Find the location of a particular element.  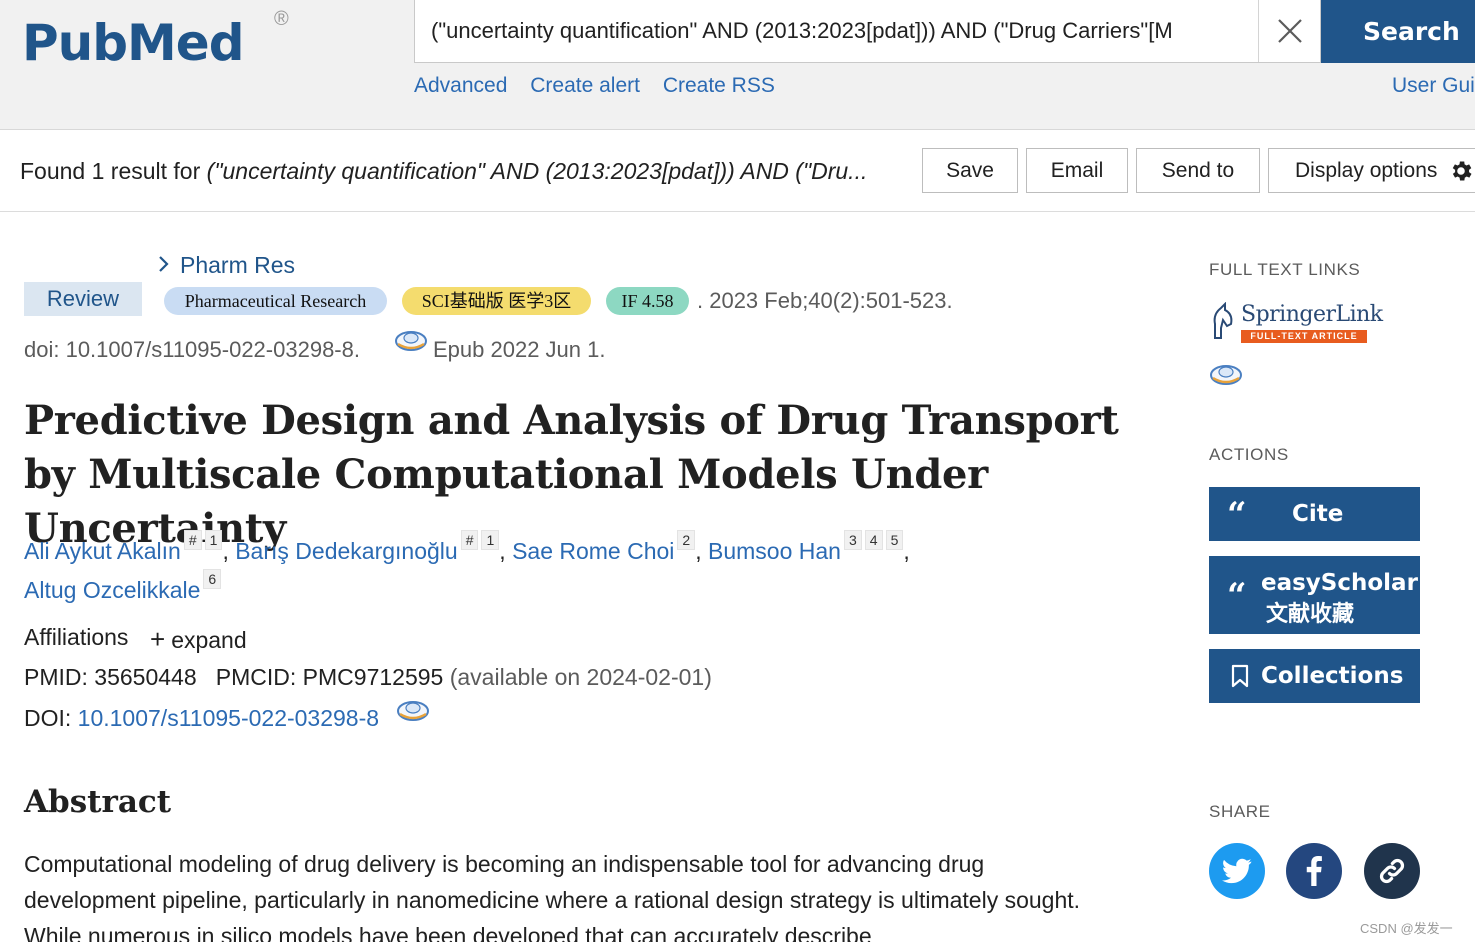

affiliation-ref: 6 is located at coordinates (212, 579).